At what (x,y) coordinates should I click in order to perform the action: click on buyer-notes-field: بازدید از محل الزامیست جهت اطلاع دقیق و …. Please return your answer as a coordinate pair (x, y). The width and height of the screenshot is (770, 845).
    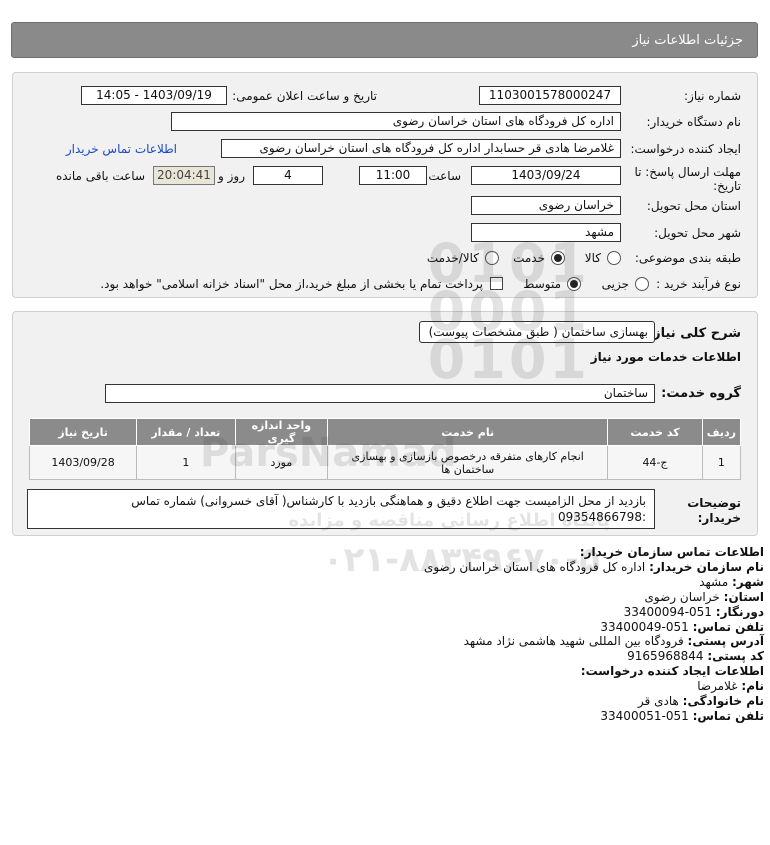
    Looking at the image, I should click on (341, 509).